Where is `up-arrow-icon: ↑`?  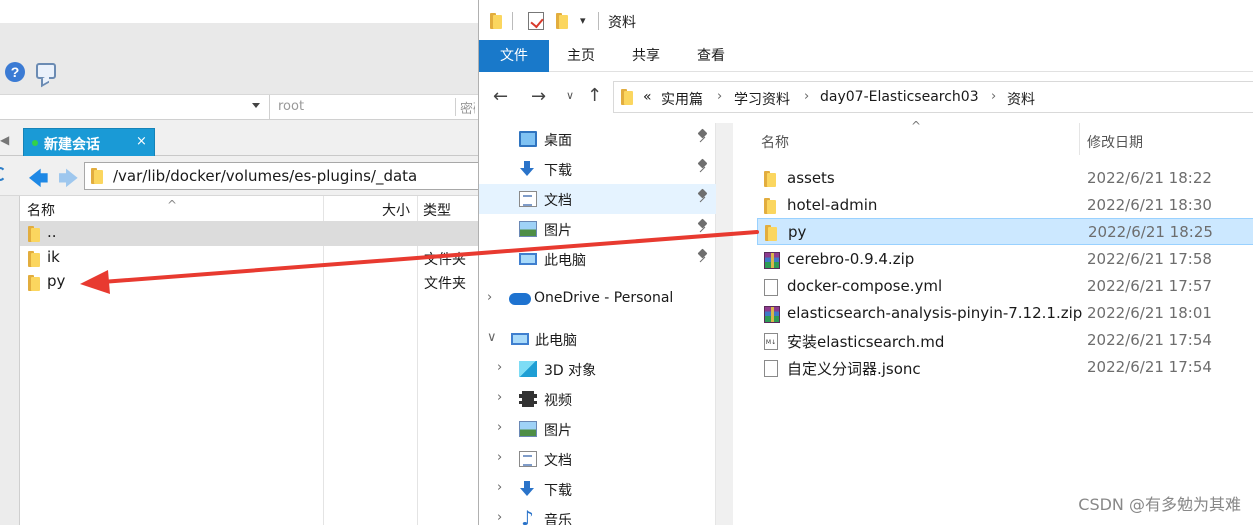 up-arrow-icon: ↑ is located at coordinates (594, 95).